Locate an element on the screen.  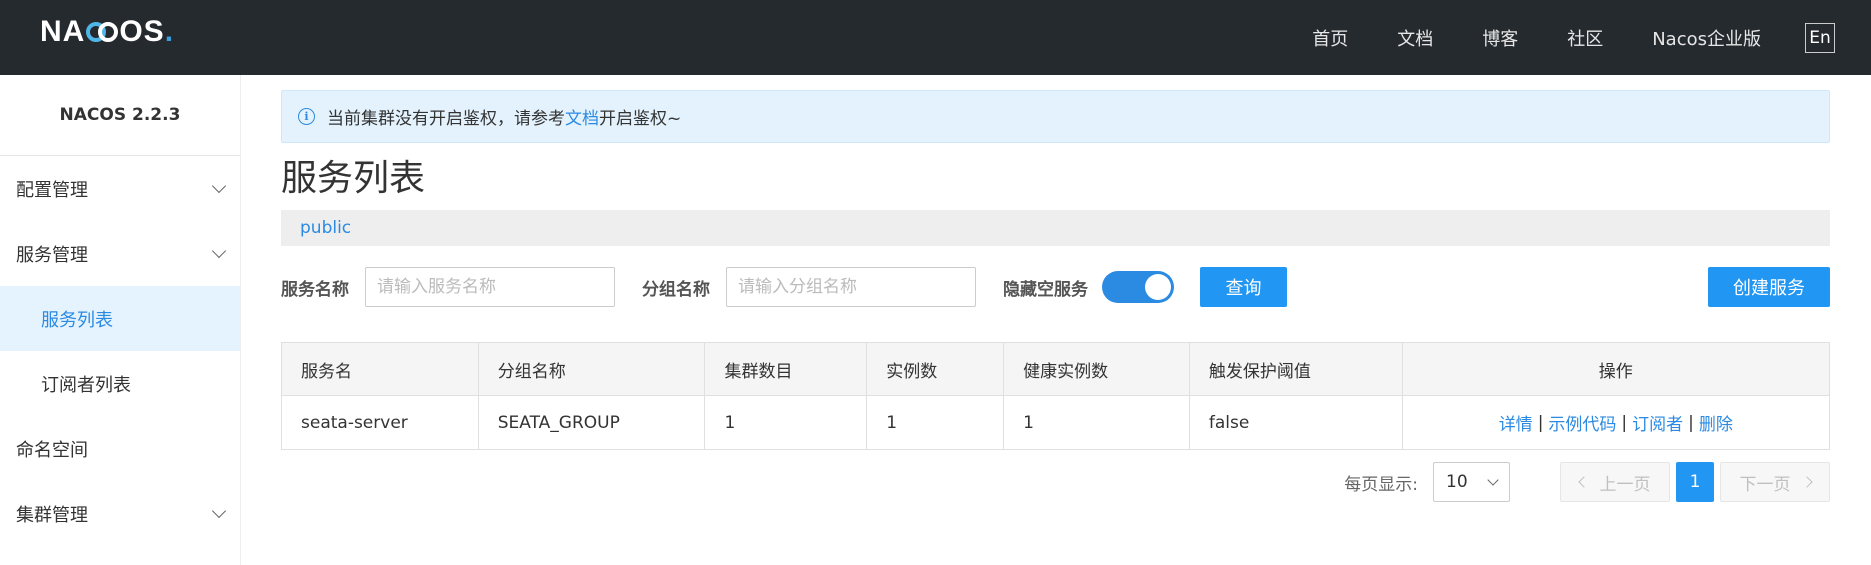
top-navbar: NA OS. 首页 文档 博客 社区 Nacos企业版 En is located at coordinates (935, 37).